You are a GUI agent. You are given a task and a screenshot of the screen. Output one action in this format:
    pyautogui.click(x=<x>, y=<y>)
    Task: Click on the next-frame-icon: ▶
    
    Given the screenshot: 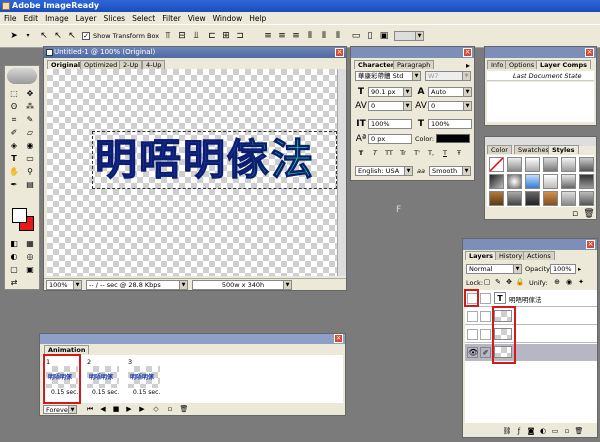 What is the action you would take?
    pyautogui.click(x=142, y=409)
    